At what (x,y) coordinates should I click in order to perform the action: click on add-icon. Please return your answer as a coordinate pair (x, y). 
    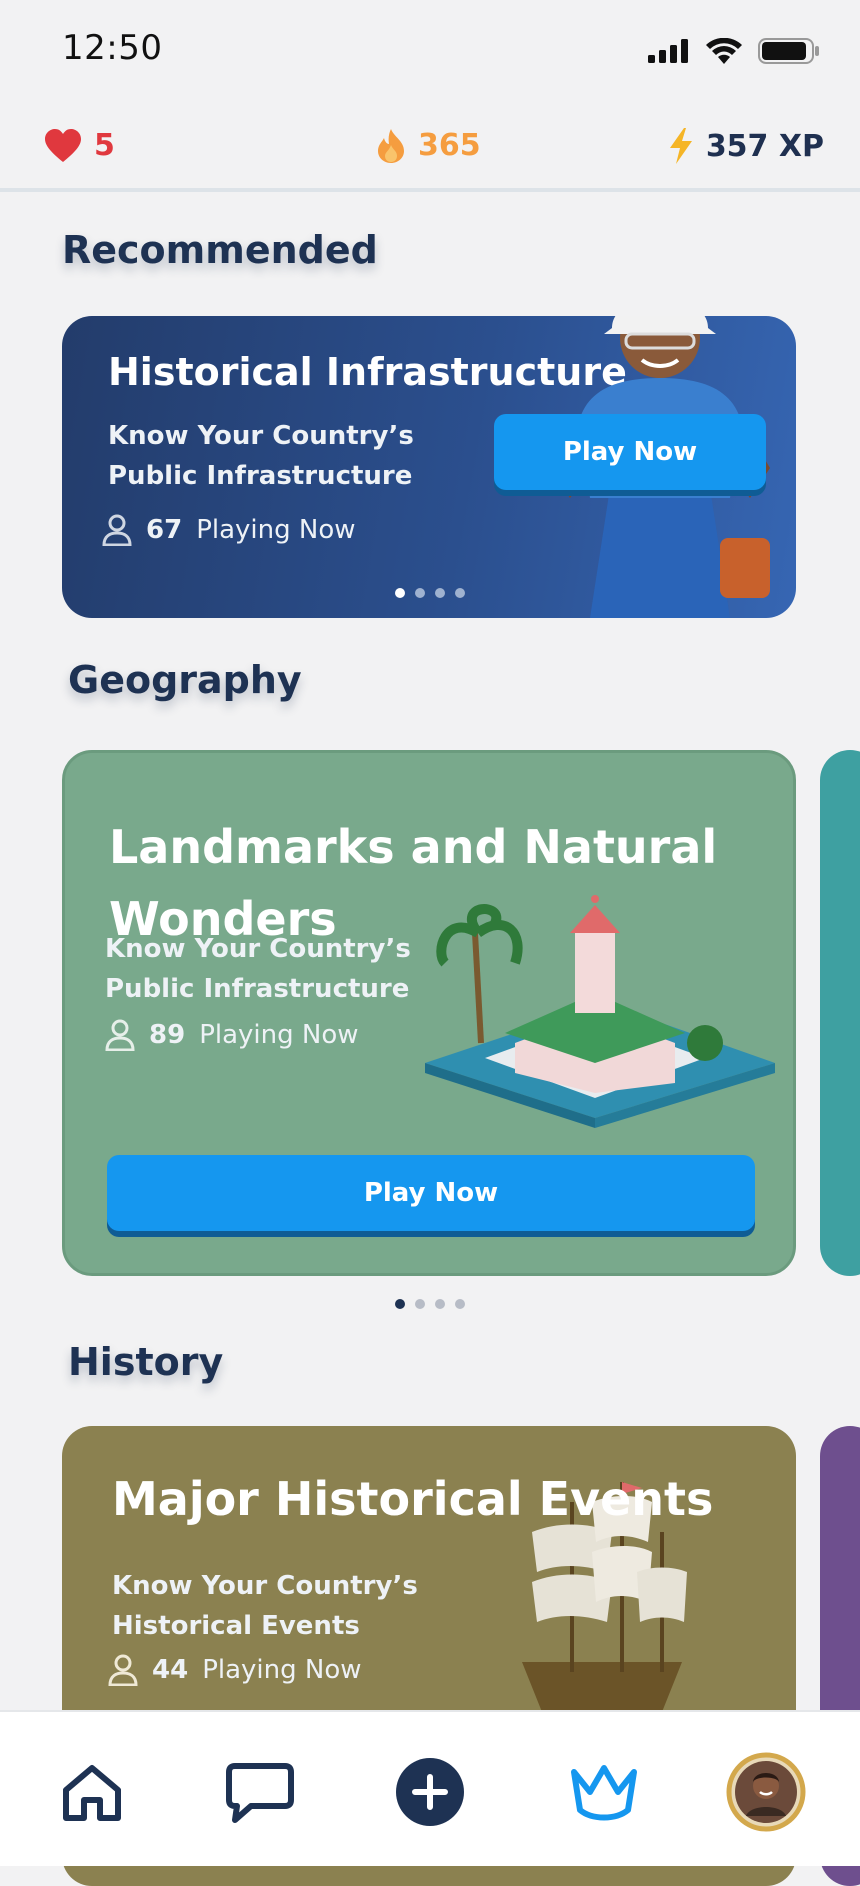
    Looking at the image, I should click on (430, 1792).